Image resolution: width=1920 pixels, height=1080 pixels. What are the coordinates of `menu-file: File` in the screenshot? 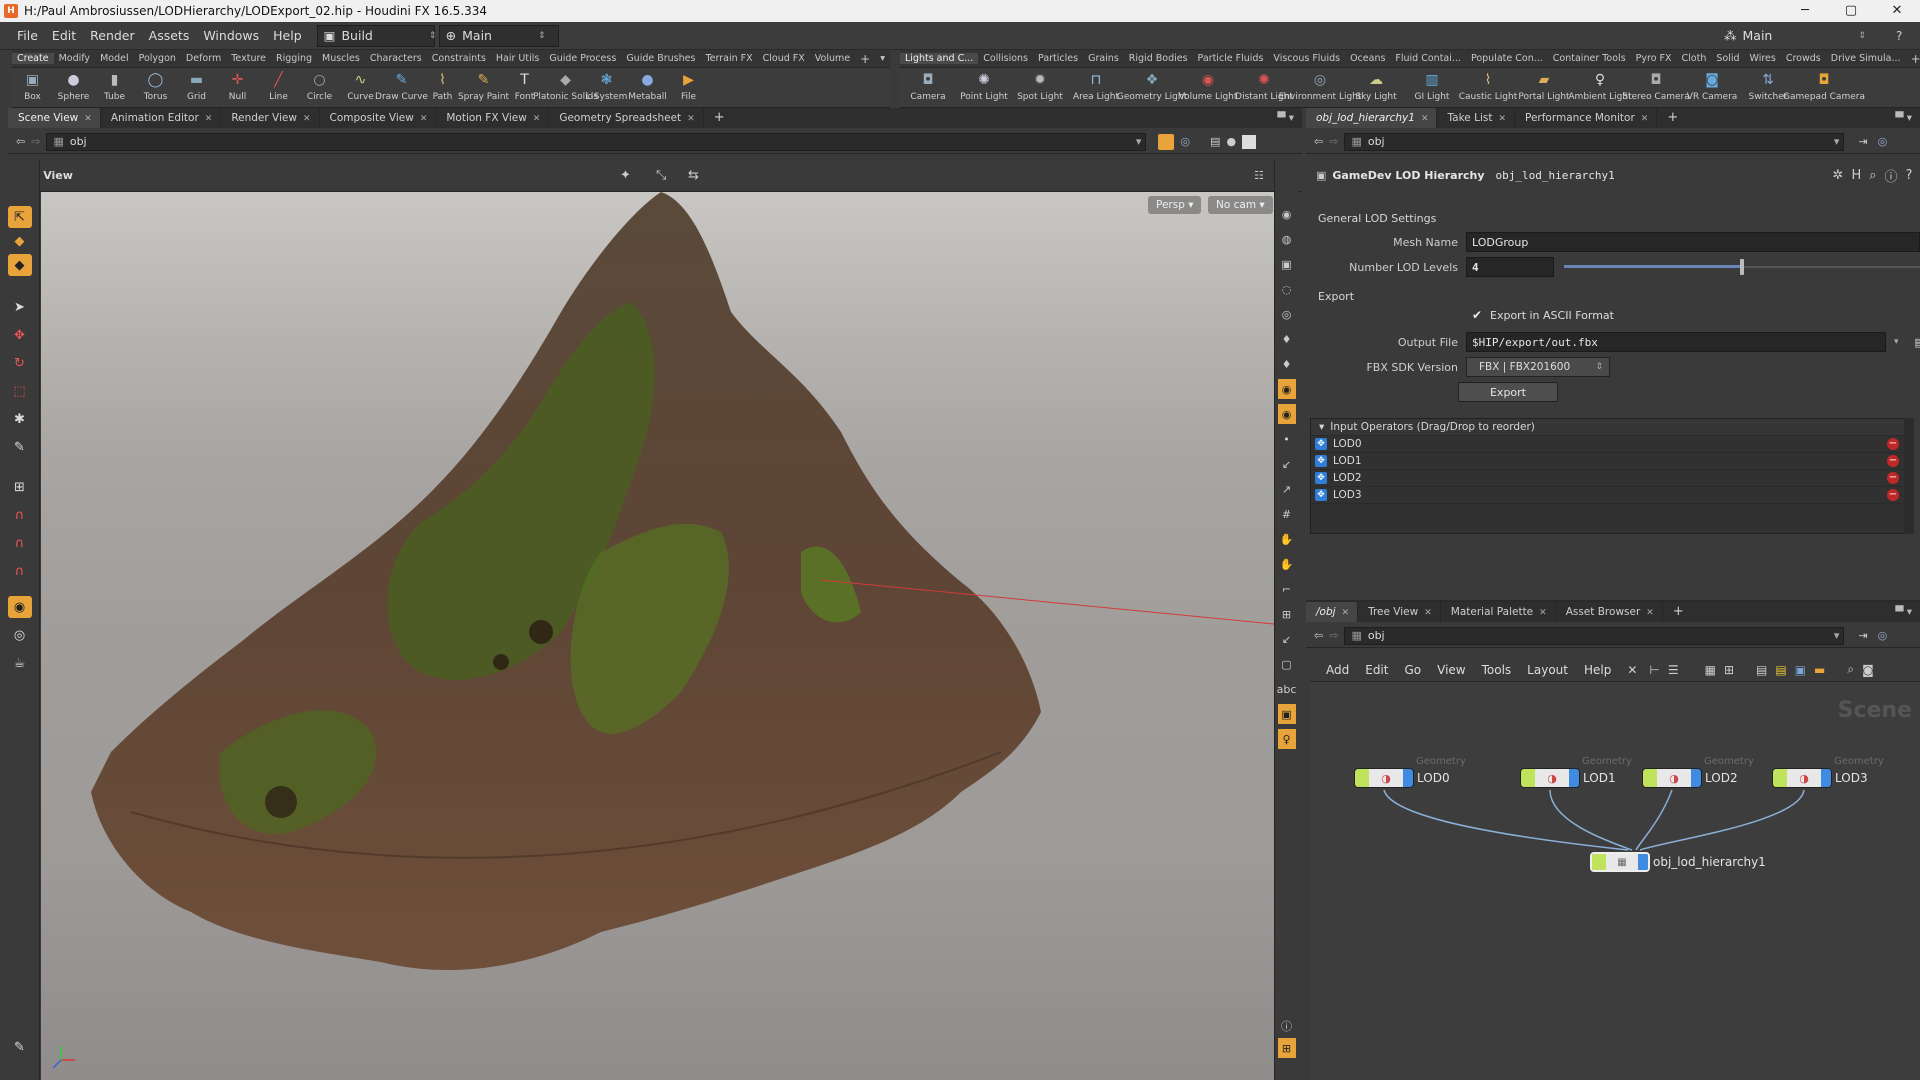 It's located at (27, 35).